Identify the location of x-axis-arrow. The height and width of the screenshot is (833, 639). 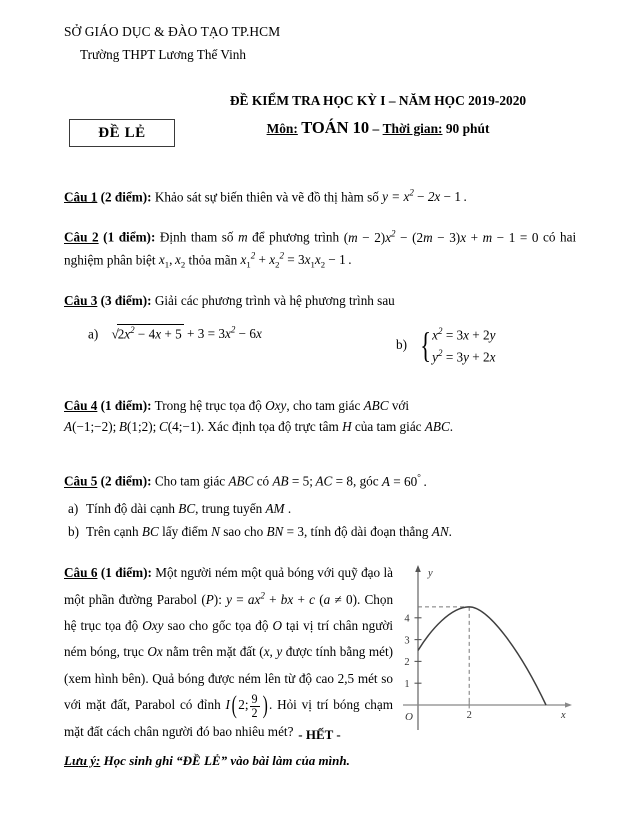
(568, 705).